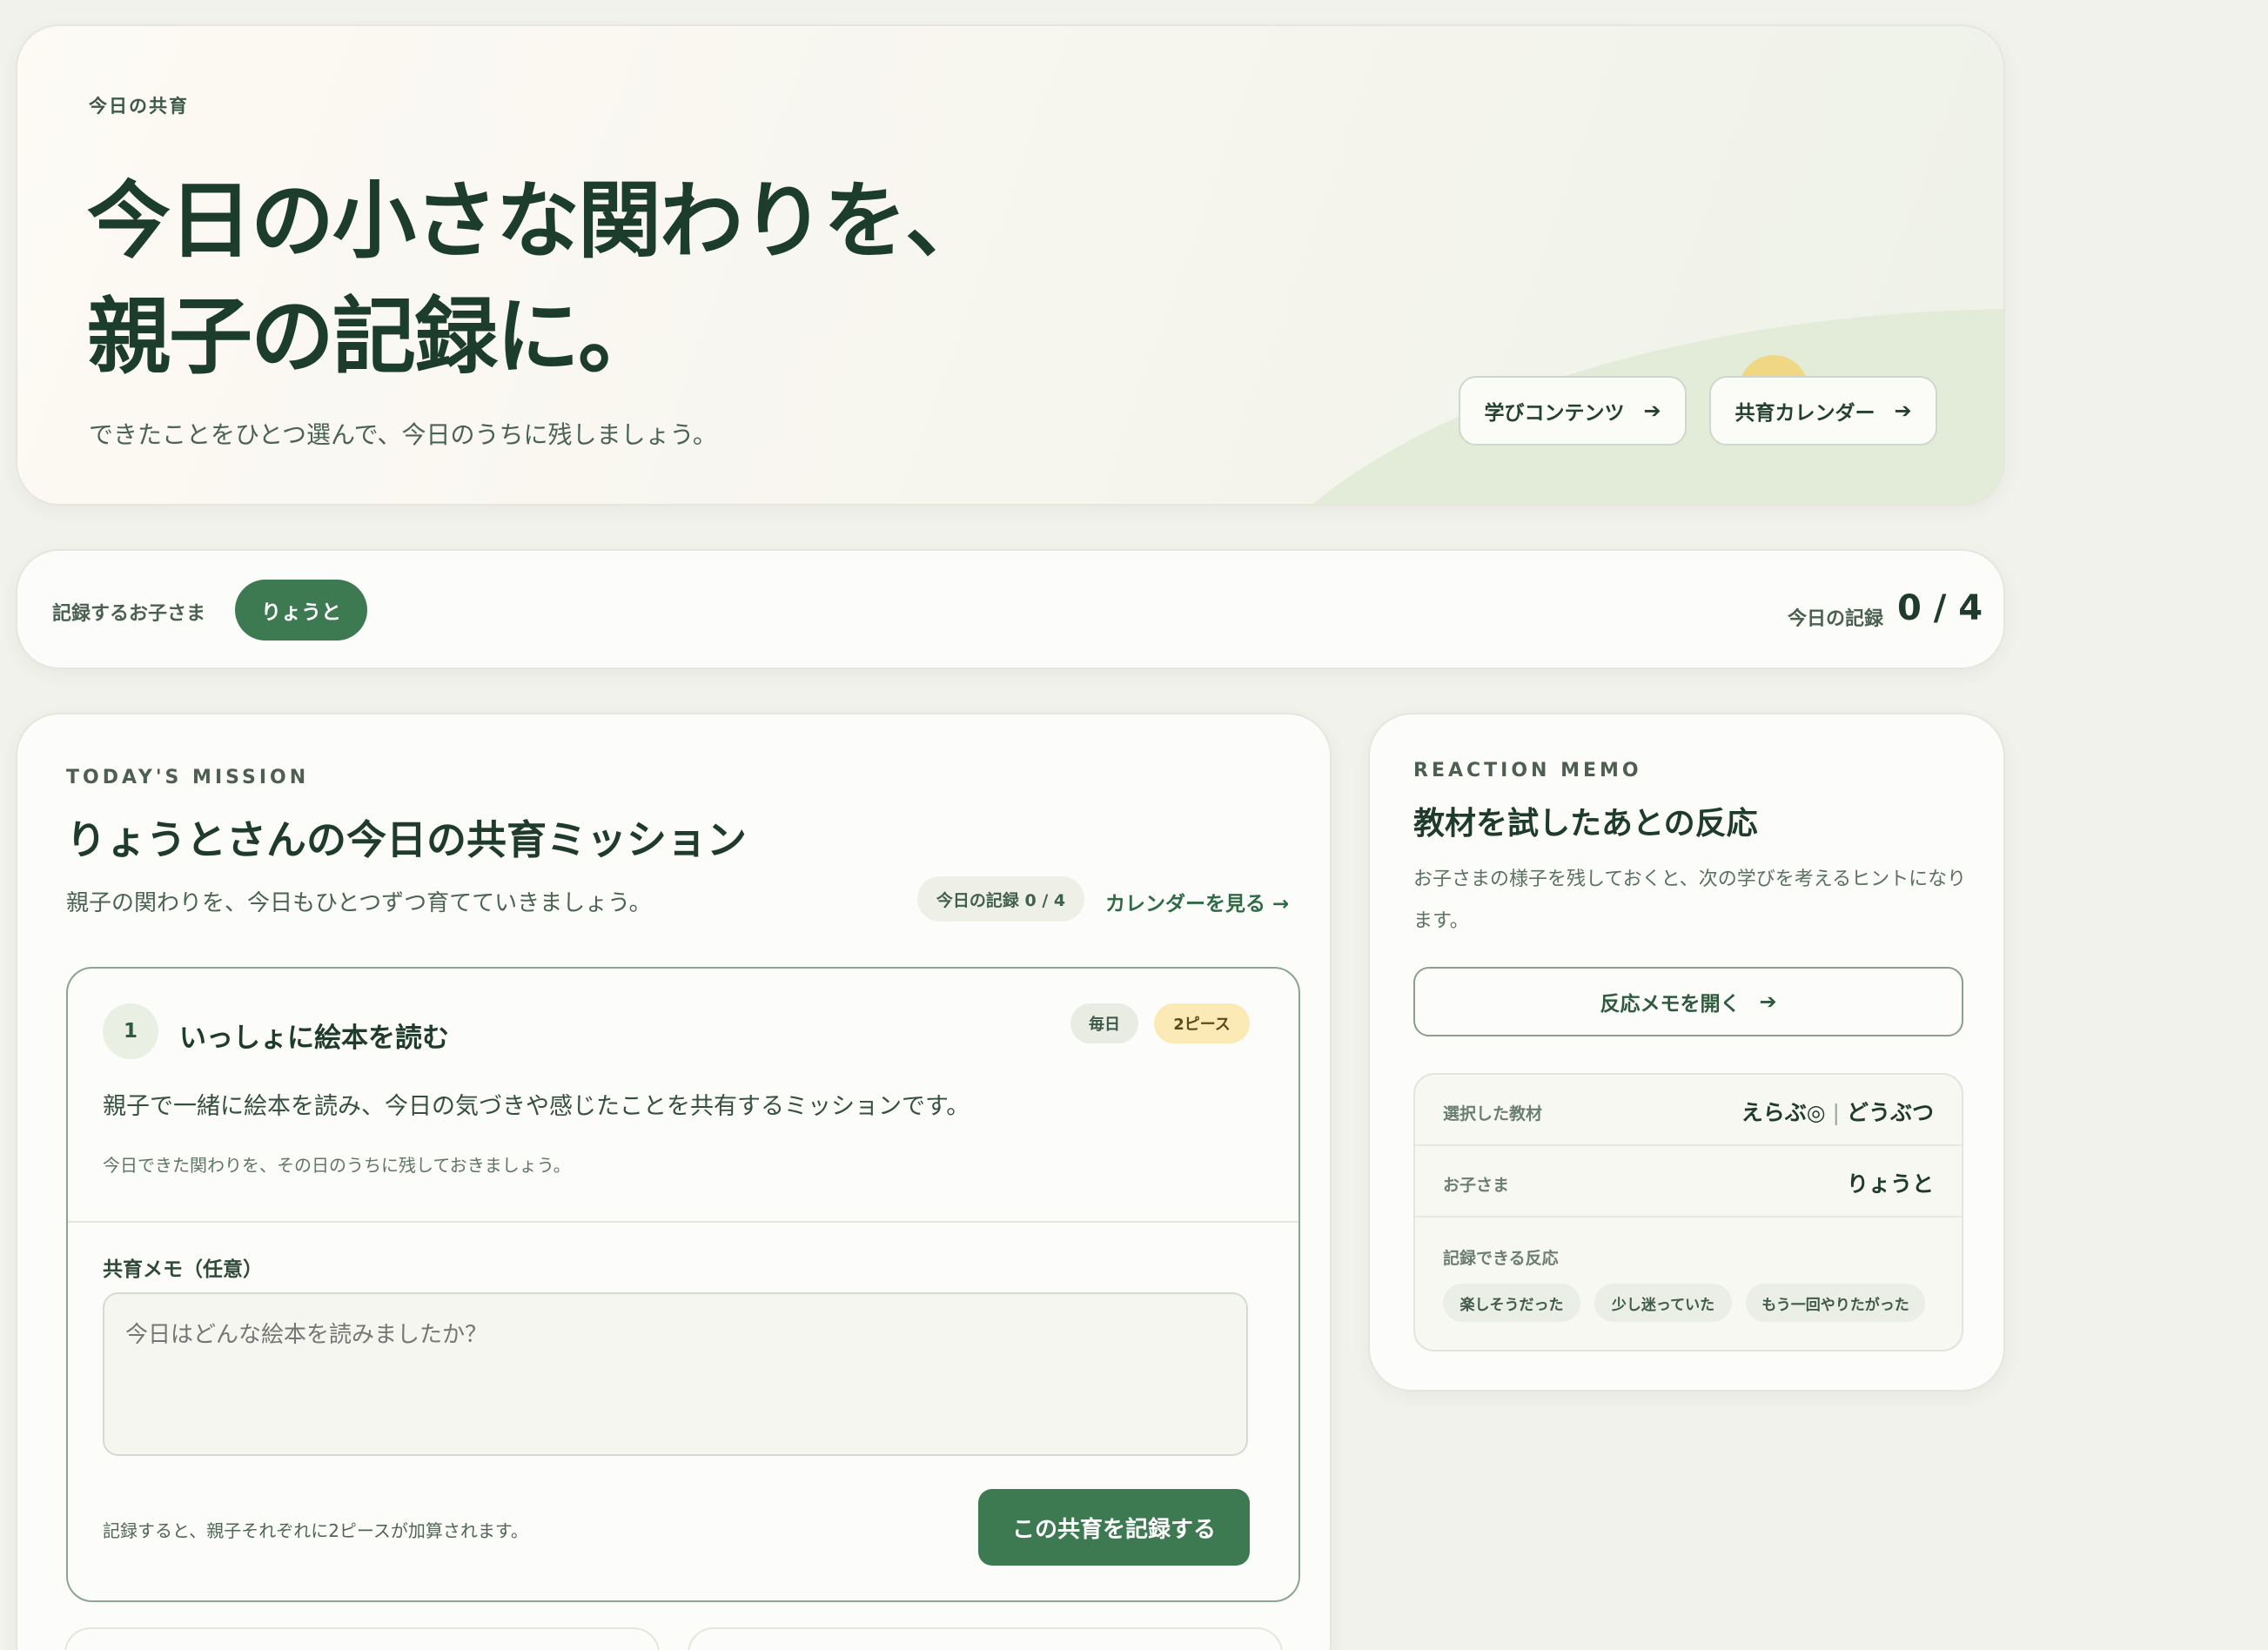  Describe the element at coordinates (1501, 1258) in the screenshot. I see `reactions-label: 記録できる反応` at that location.